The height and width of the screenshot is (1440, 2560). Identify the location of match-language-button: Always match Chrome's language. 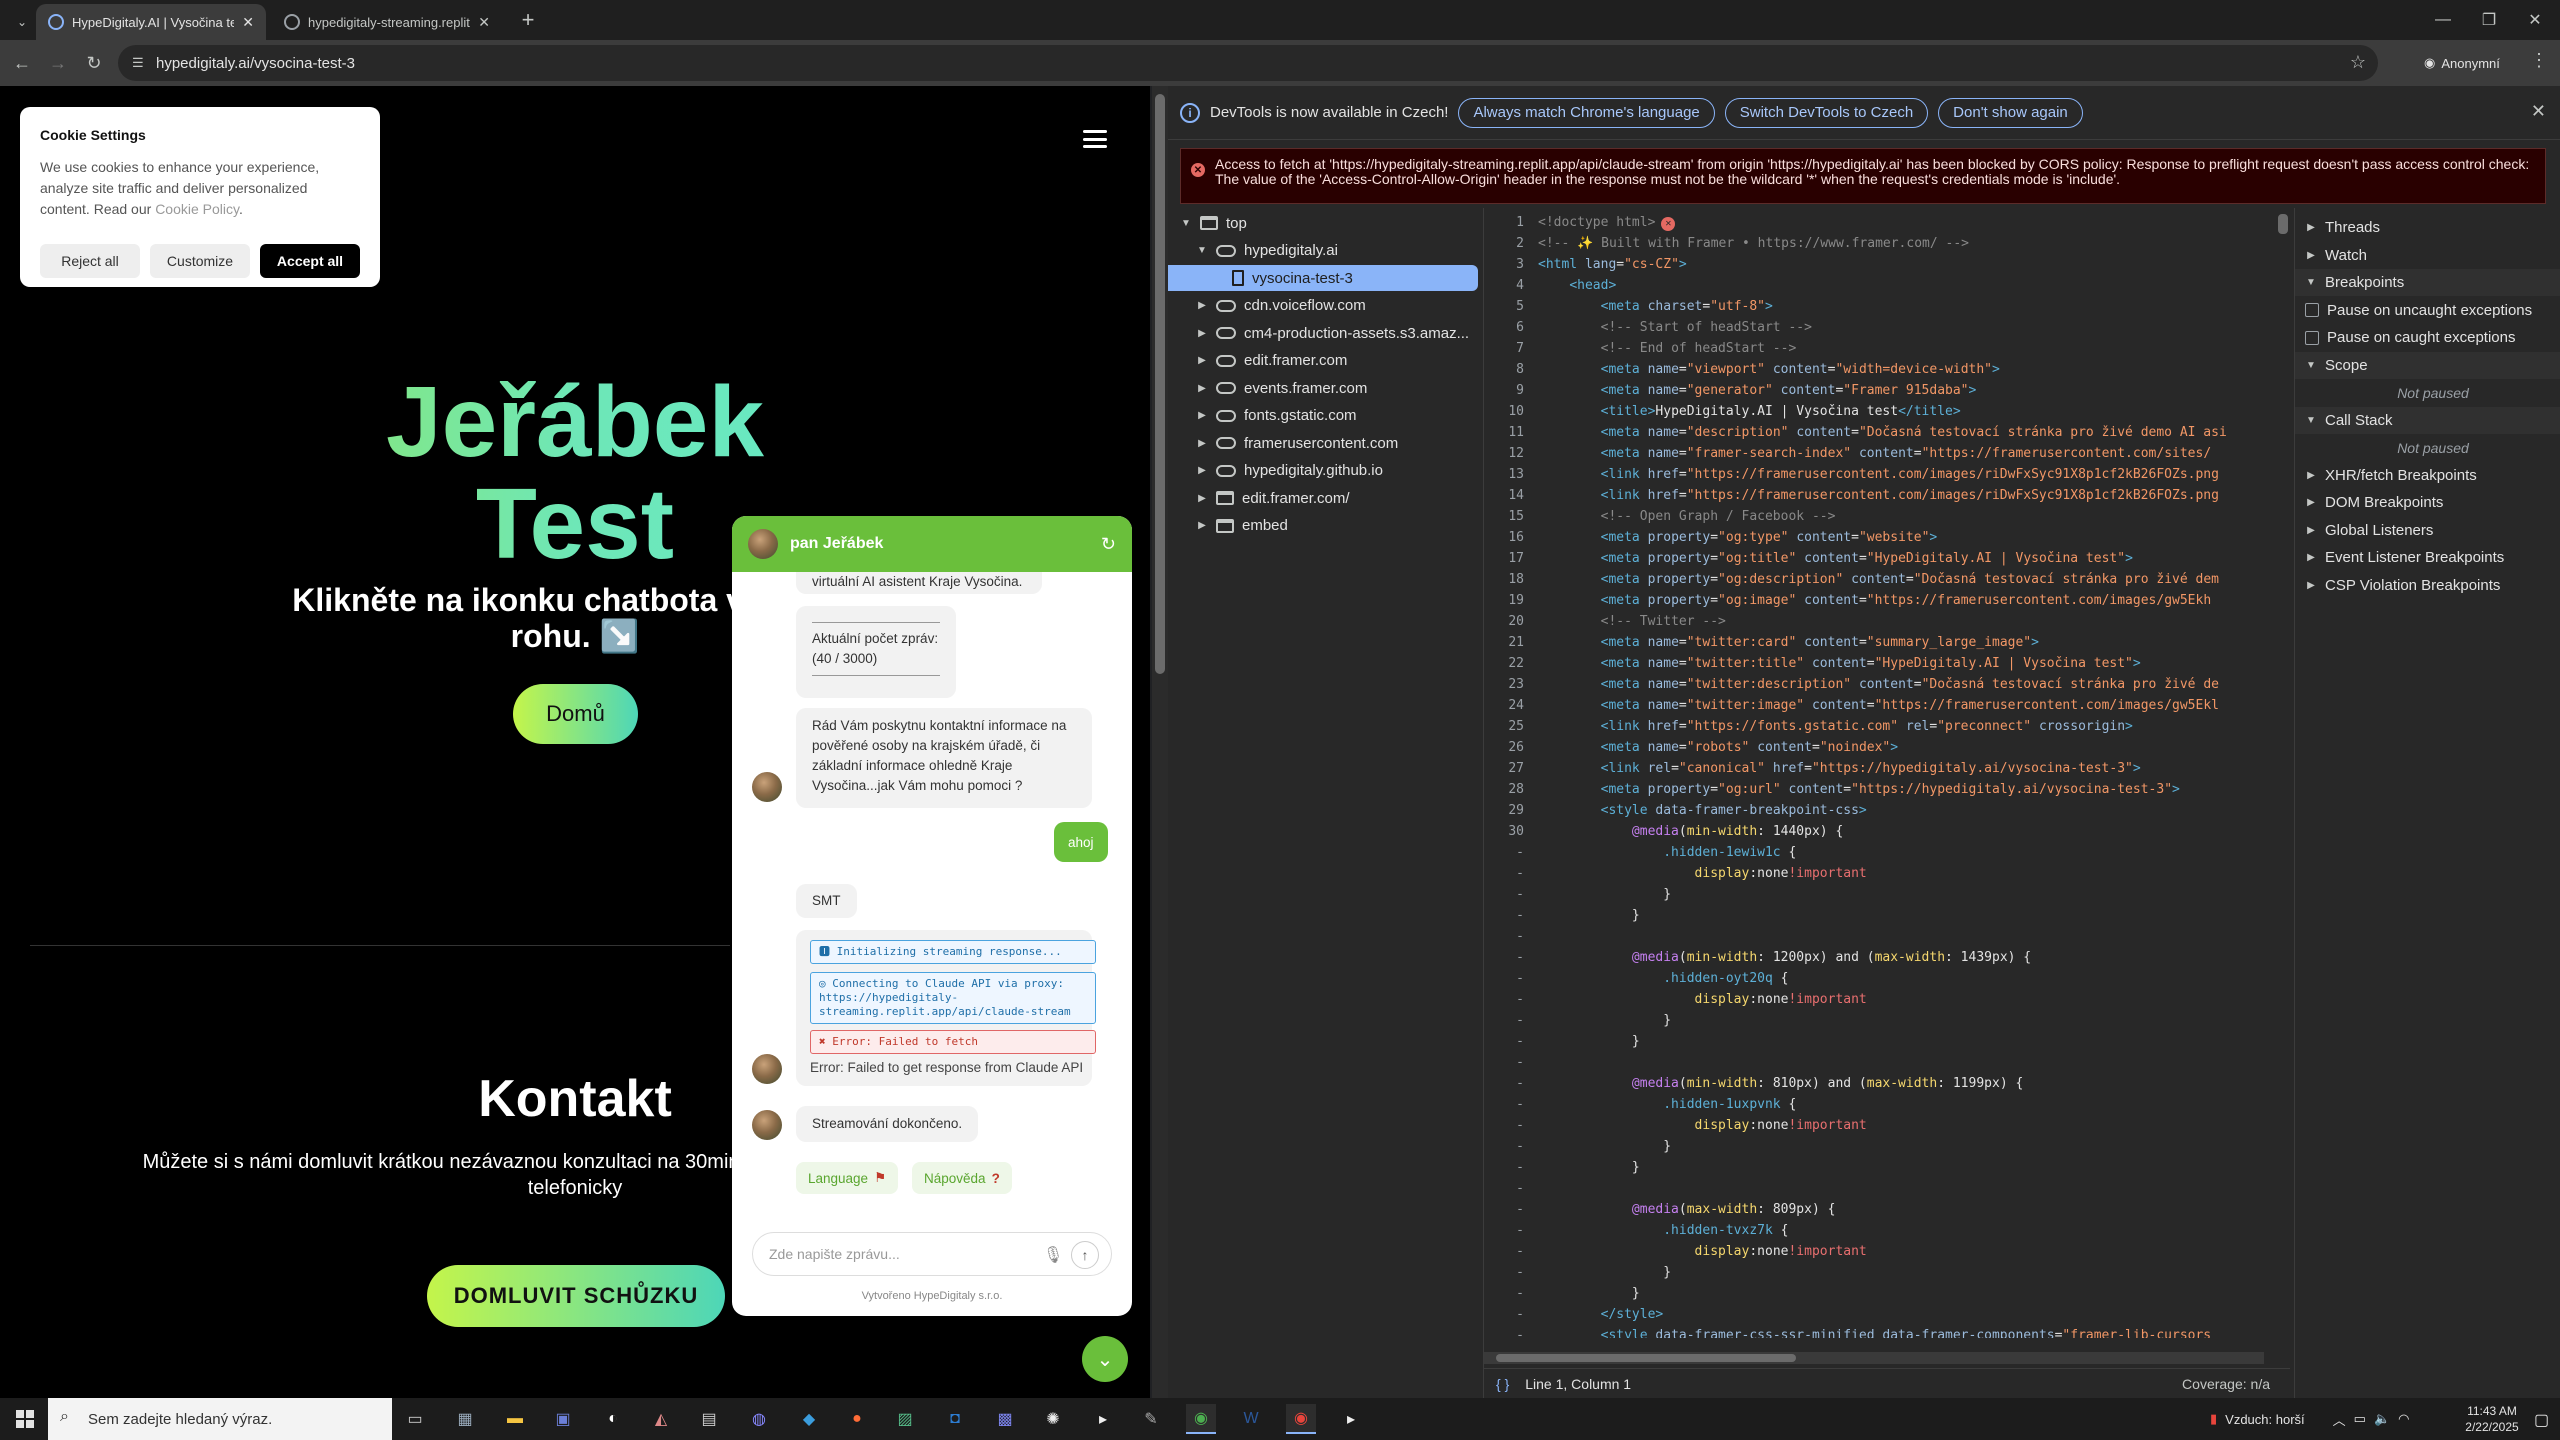
(1586, 112).